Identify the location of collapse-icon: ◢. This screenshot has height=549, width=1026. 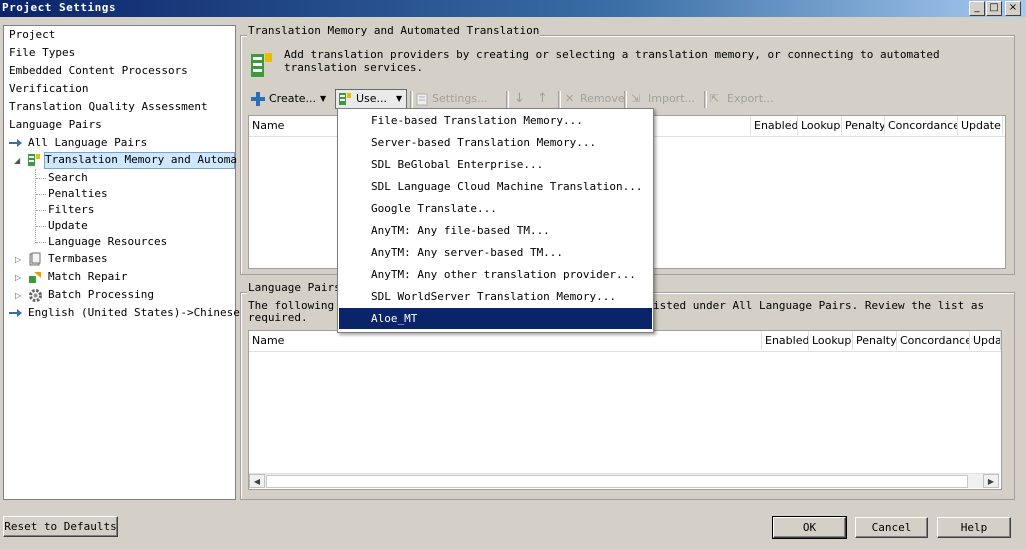
(17, 160).